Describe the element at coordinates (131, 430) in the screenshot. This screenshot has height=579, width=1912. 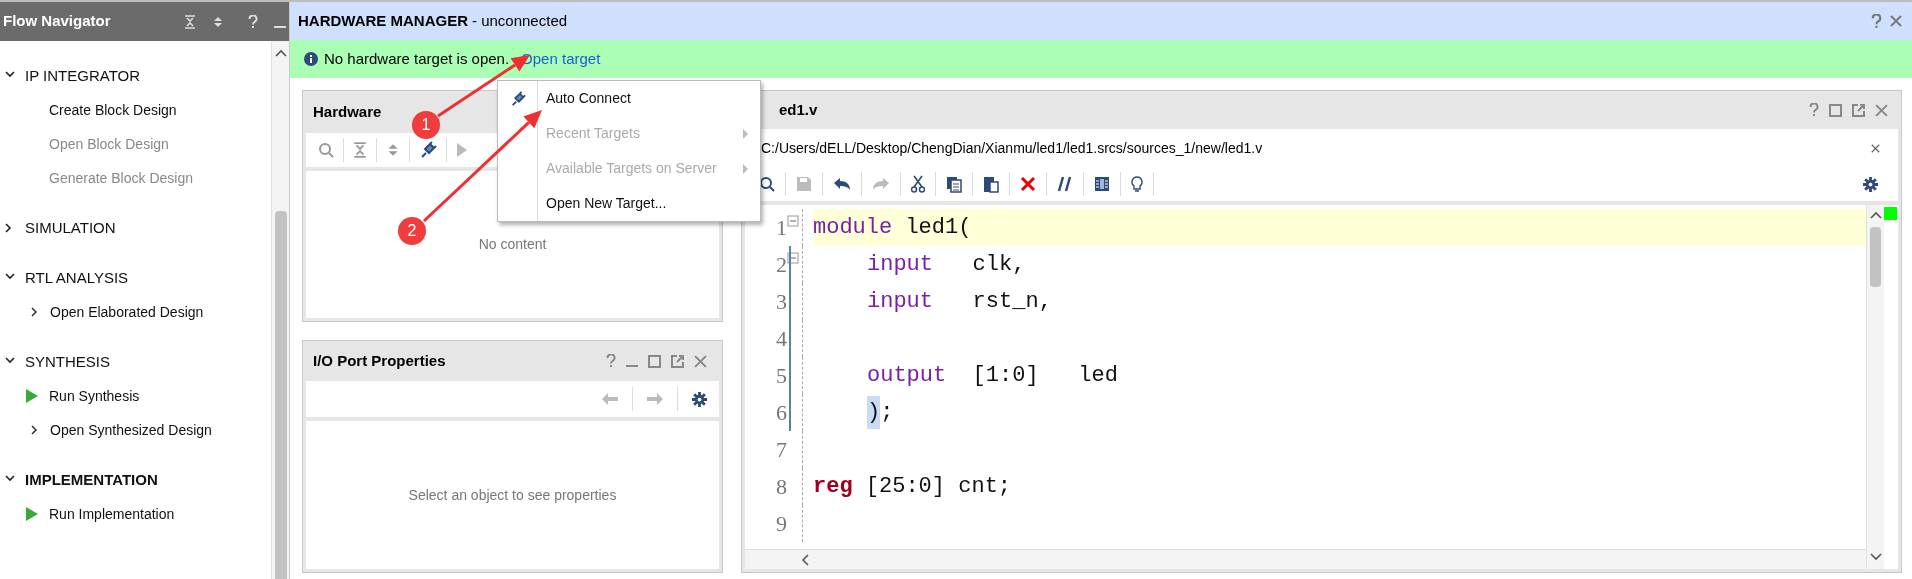
I see `nav-item: Open Synthesized Design` at that location.